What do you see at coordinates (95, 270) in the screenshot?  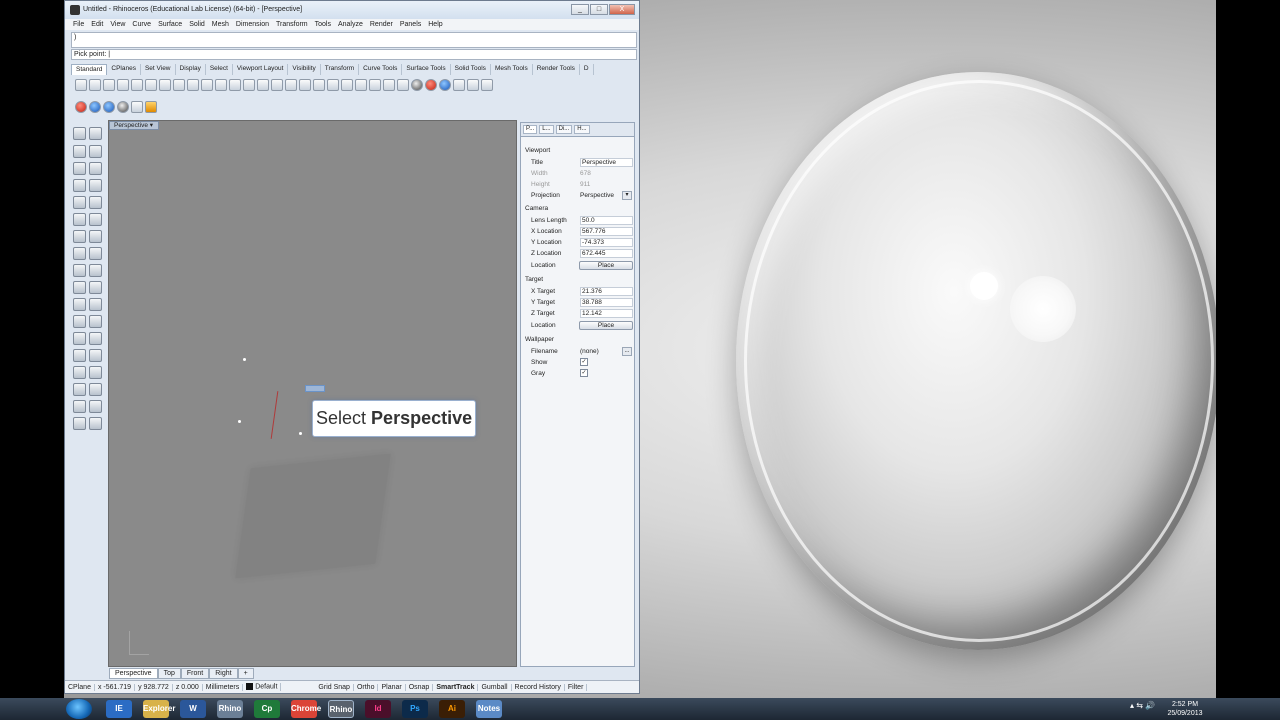 I see `lightning-icon` at bounding box center [95, 270].